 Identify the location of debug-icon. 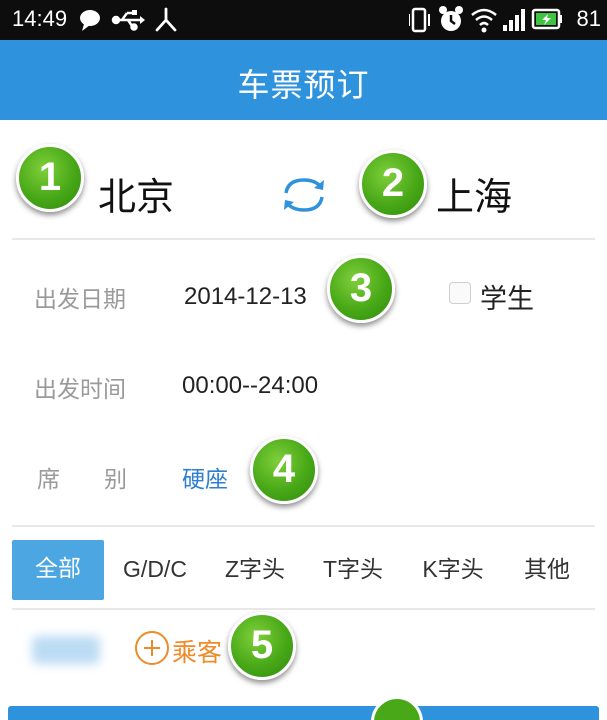
(166, 19).